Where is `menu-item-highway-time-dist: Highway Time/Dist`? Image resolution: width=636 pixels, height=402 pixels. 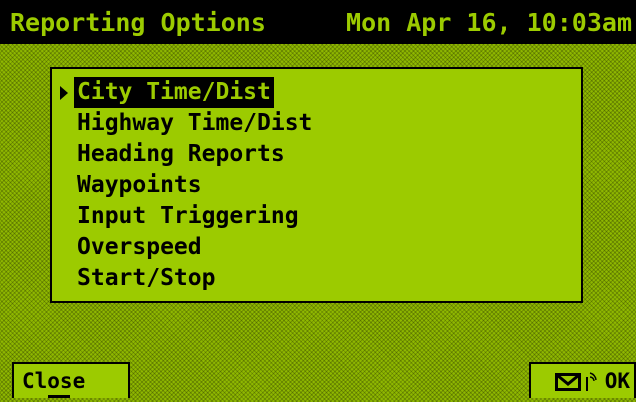 menu-item-highway-time-dist: Highway Time/Dist is located at coordinates (187, 123).